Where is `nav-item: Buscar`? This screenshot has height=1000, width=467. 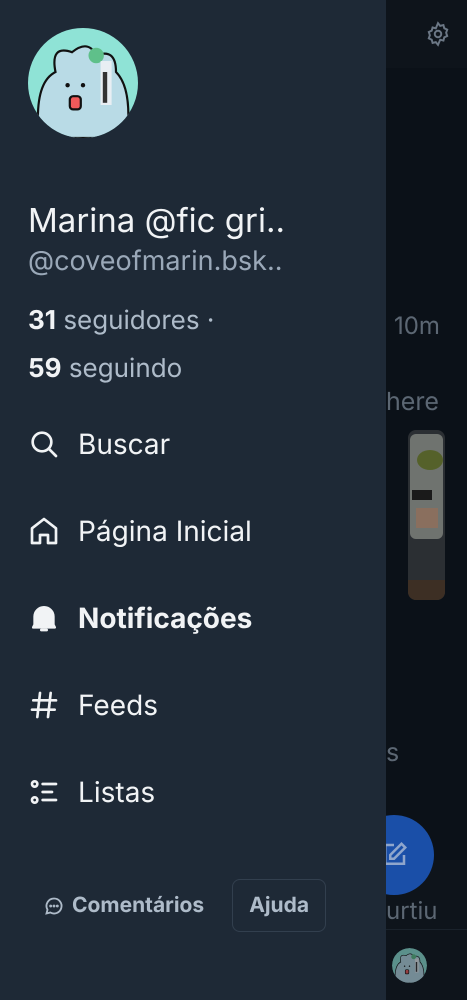 nav-item: Buscar is located at coordinates (199, 444).